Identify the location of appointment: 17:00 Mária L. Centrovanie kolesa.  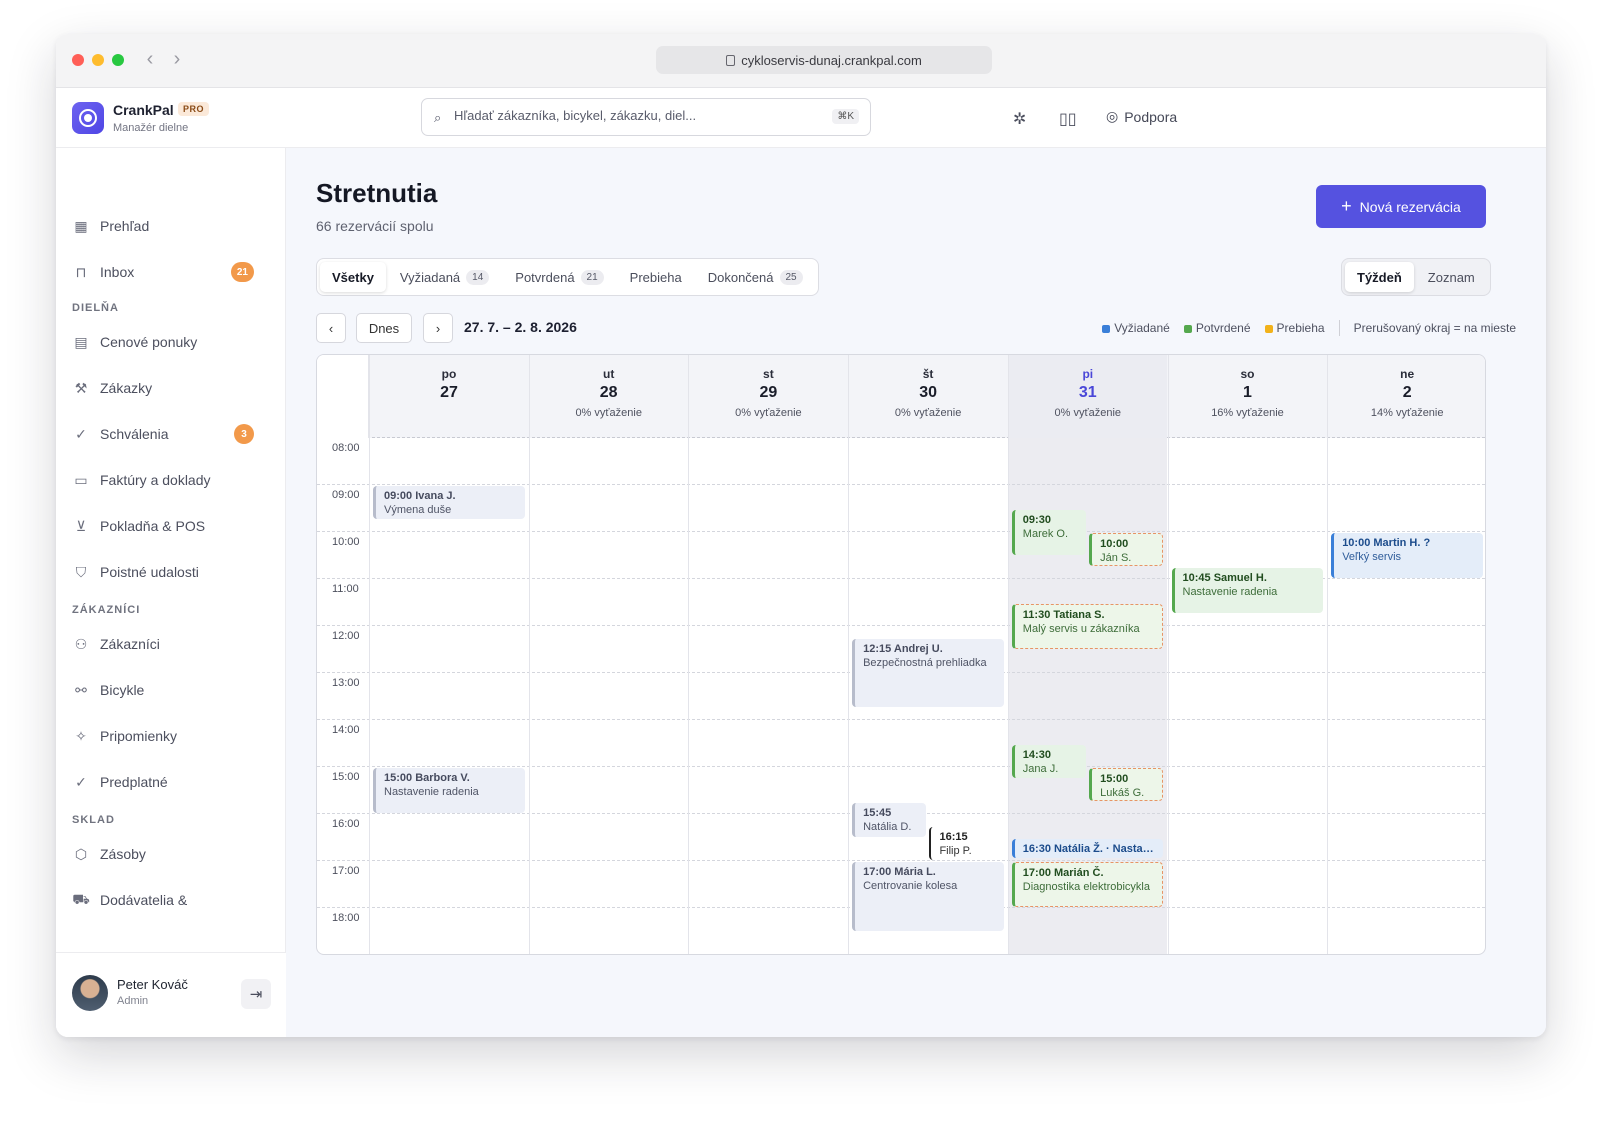
(928, 896).